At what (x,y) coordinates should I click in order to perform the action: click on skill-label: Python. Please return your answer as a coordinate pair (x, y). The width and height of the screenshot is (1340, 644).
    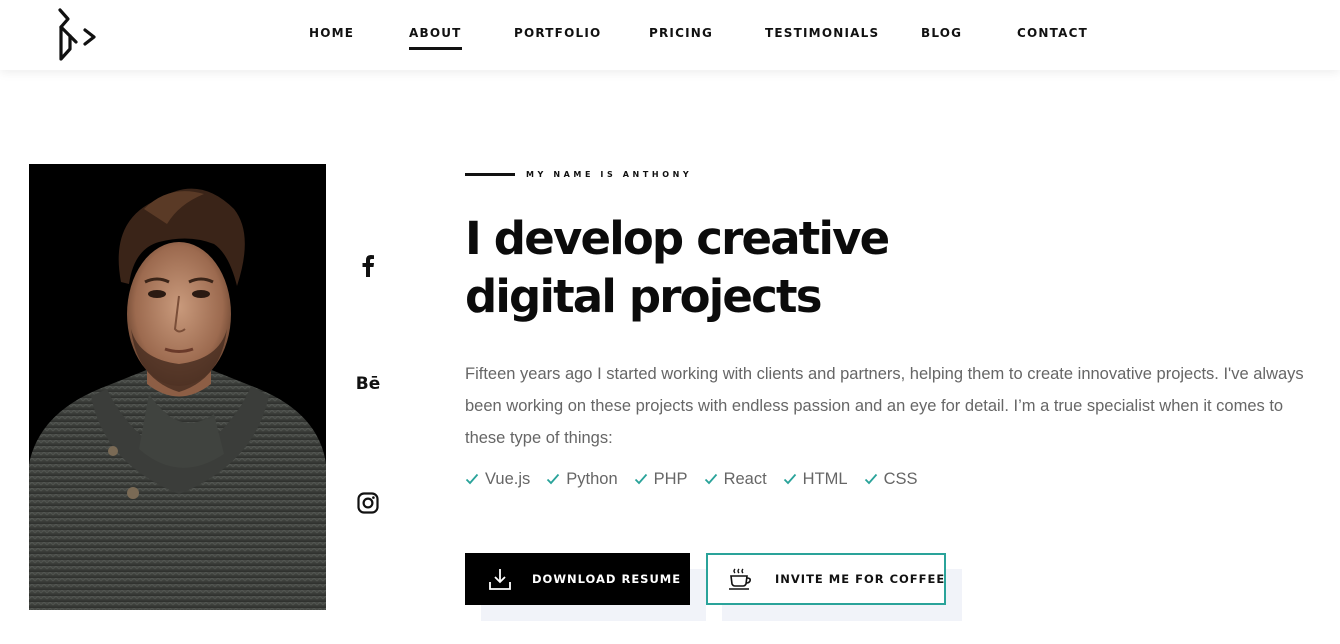
    Looking at the image, I should click on (592, 478).